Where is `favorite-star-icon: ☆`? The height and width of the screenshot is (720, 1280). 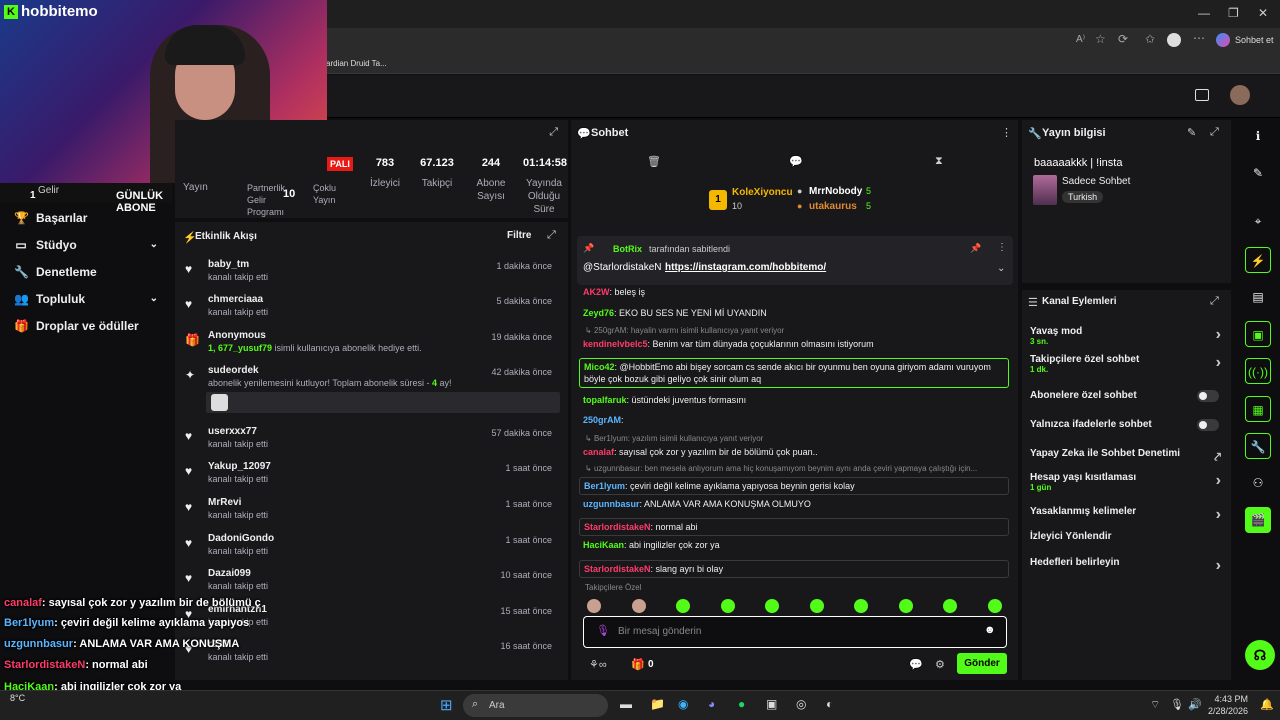
favorite-star-icon: ☆ is located at coordinates (1100, 39).